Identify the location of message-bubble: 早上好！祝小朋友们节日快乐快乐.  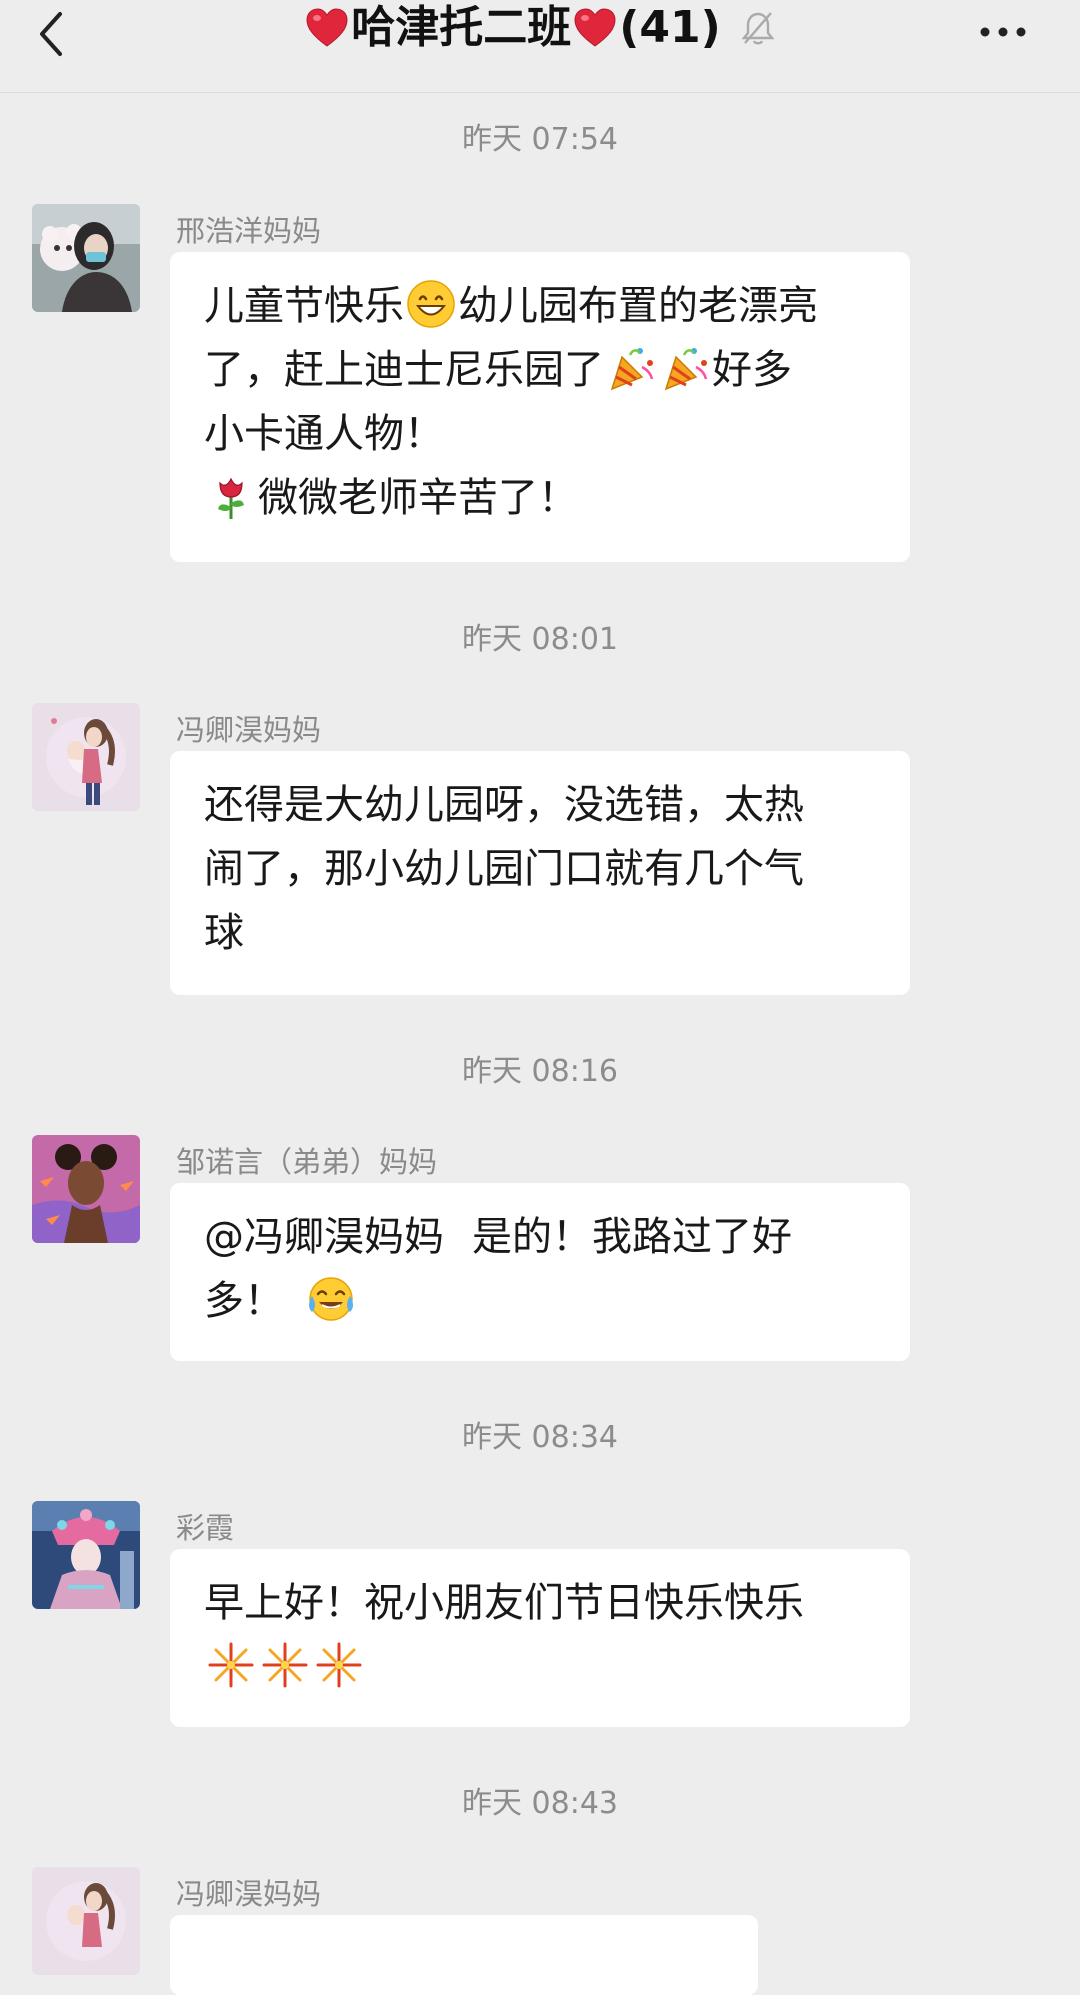
(540, 1638).